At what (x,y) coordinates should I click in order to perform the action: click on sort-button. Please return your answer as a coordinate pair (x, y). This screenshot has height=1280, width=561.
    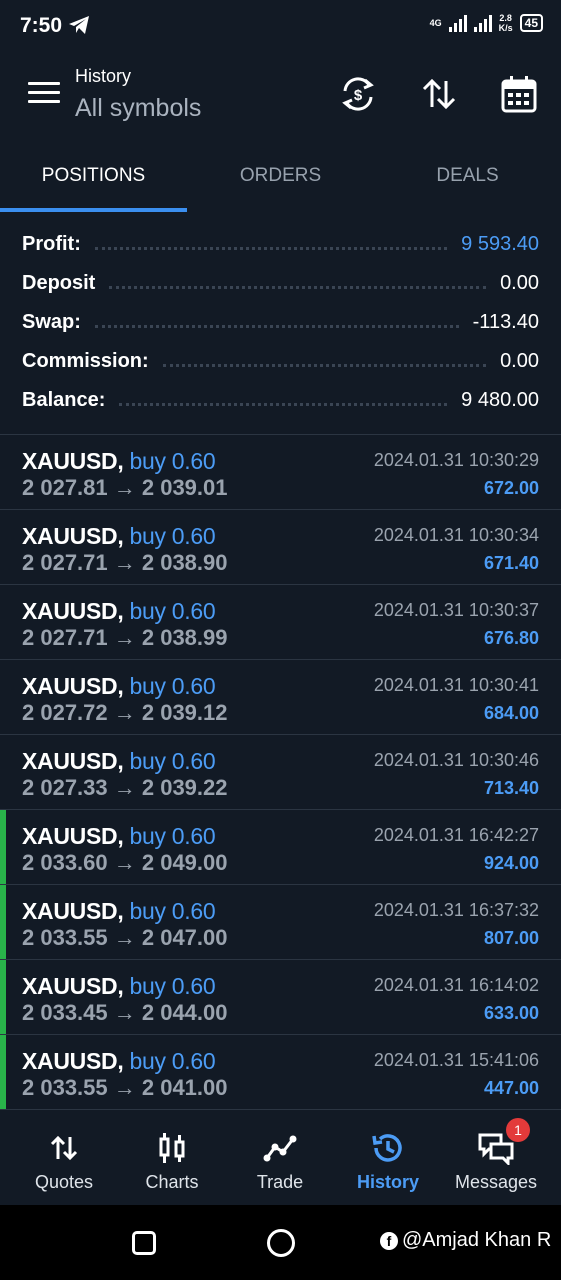
    Looking at the image, I should click on (439, 94).